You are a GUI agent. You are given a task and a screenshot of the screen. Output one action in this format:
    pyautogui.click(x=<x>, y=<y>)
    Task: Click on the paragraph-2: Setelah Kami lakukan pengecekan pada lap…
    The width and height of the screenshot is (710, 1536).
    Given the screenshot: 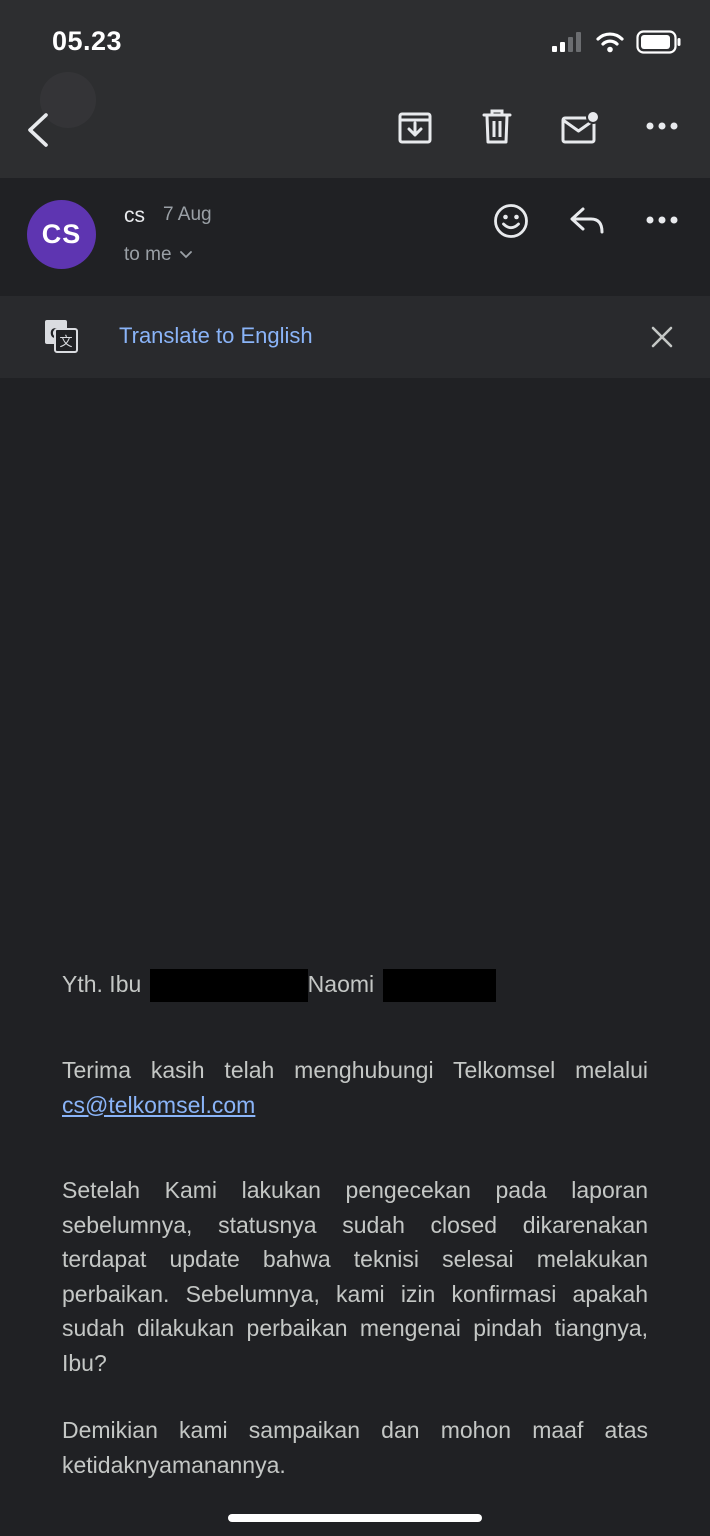 What is the action you would take?
    pyautogui.click(x=355, y=1276)
    